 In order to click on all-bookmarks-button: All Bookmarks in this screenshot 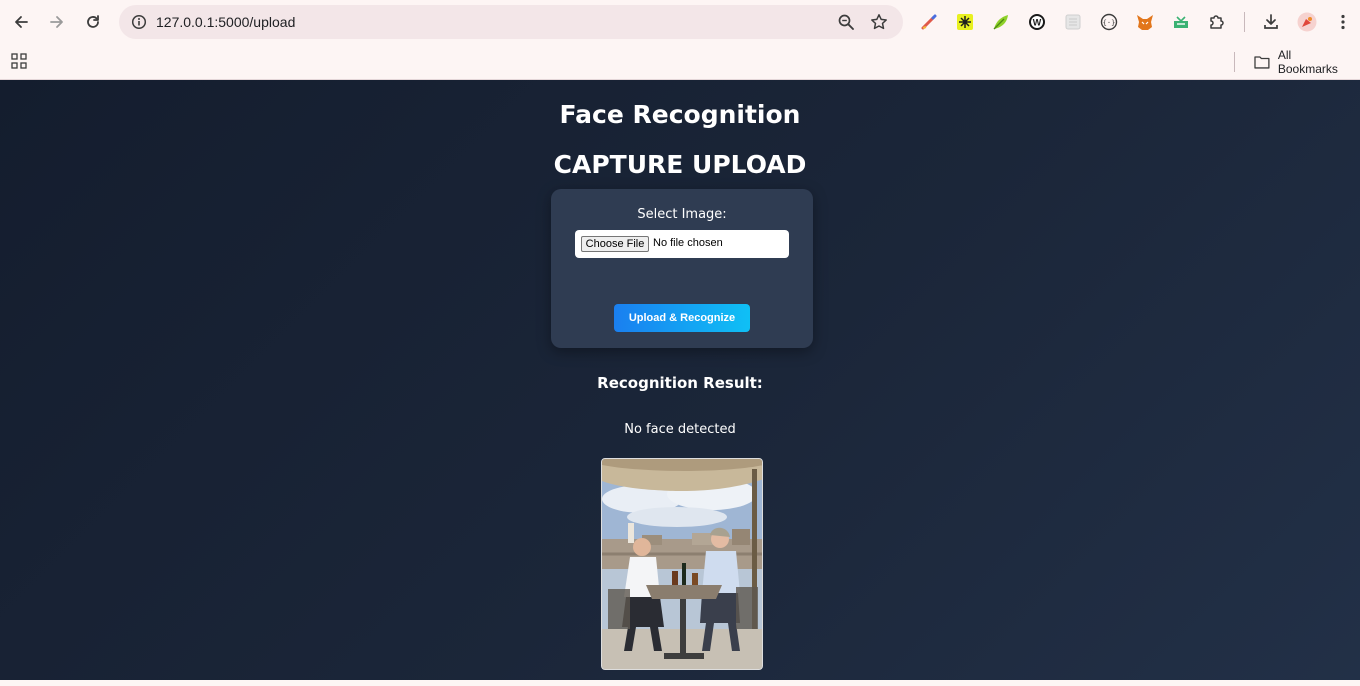, I will do `click(1304, 62)`.